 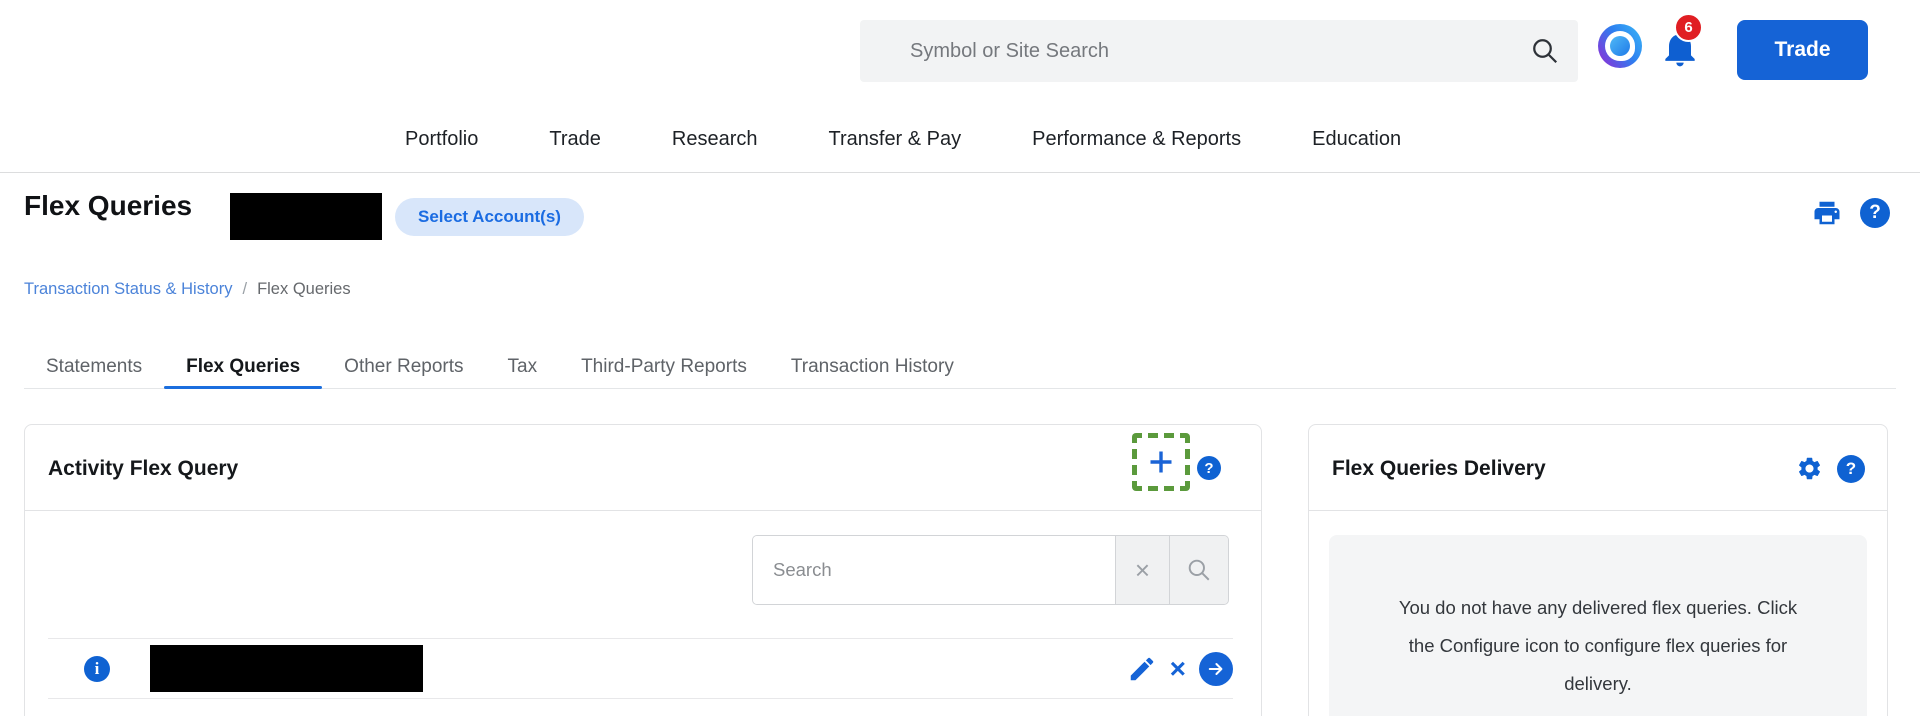 I want to click on page-help-icon: ?, so click(x=1875, y=213).